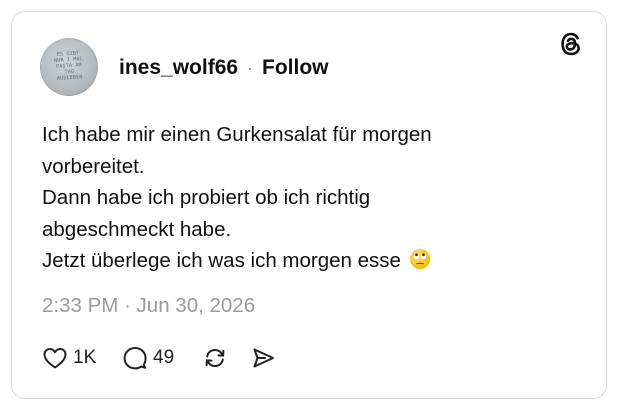 This screenshot has height=412, width=620. I want to click on repost-button, so click(215, 358).